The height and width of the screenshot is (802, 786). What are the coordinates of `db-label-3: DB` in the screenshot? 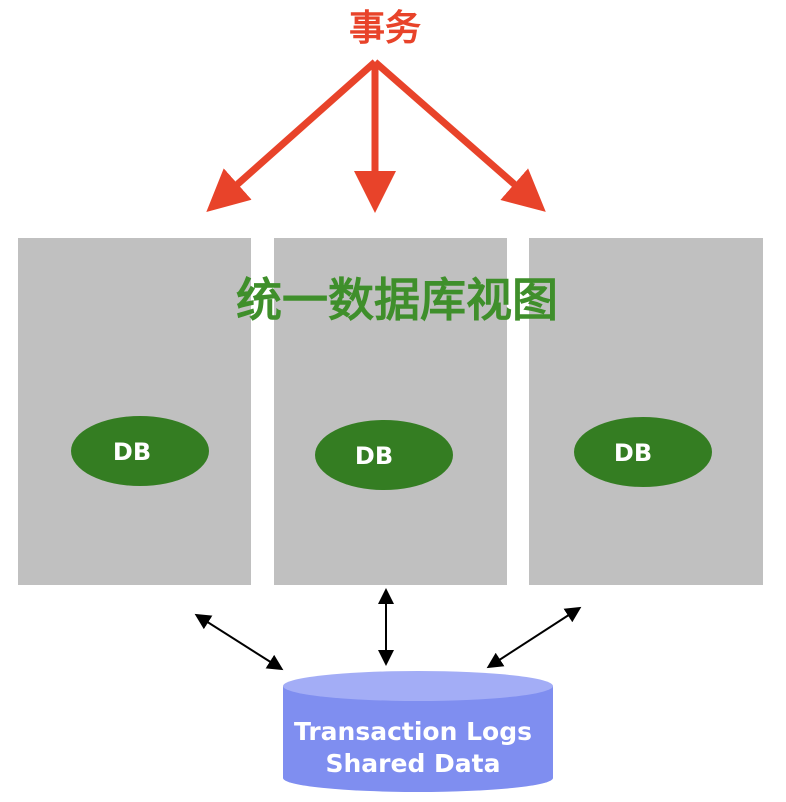 It's located at (633, 453).